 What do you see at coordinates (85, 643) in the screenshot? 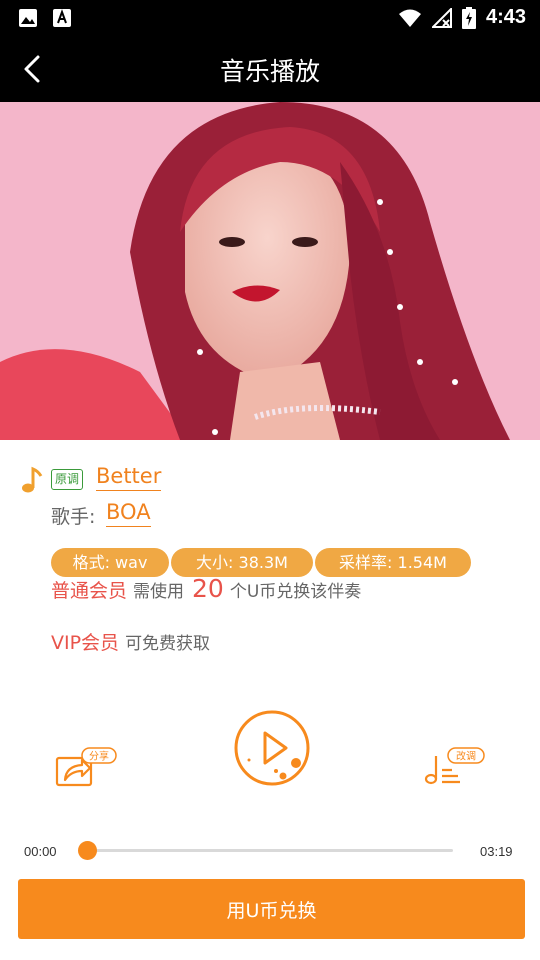
I see `vip-member-label: VIP会员` at bounding box center [85, 643].